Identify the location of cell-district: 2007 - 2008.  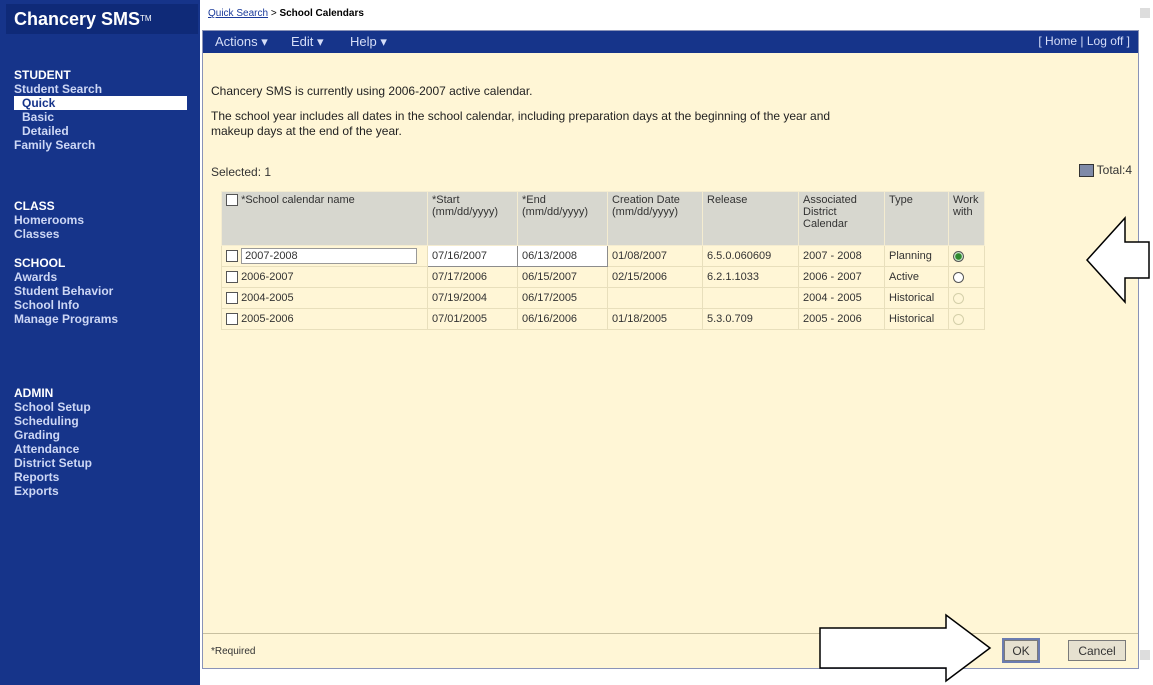
(841, 256).